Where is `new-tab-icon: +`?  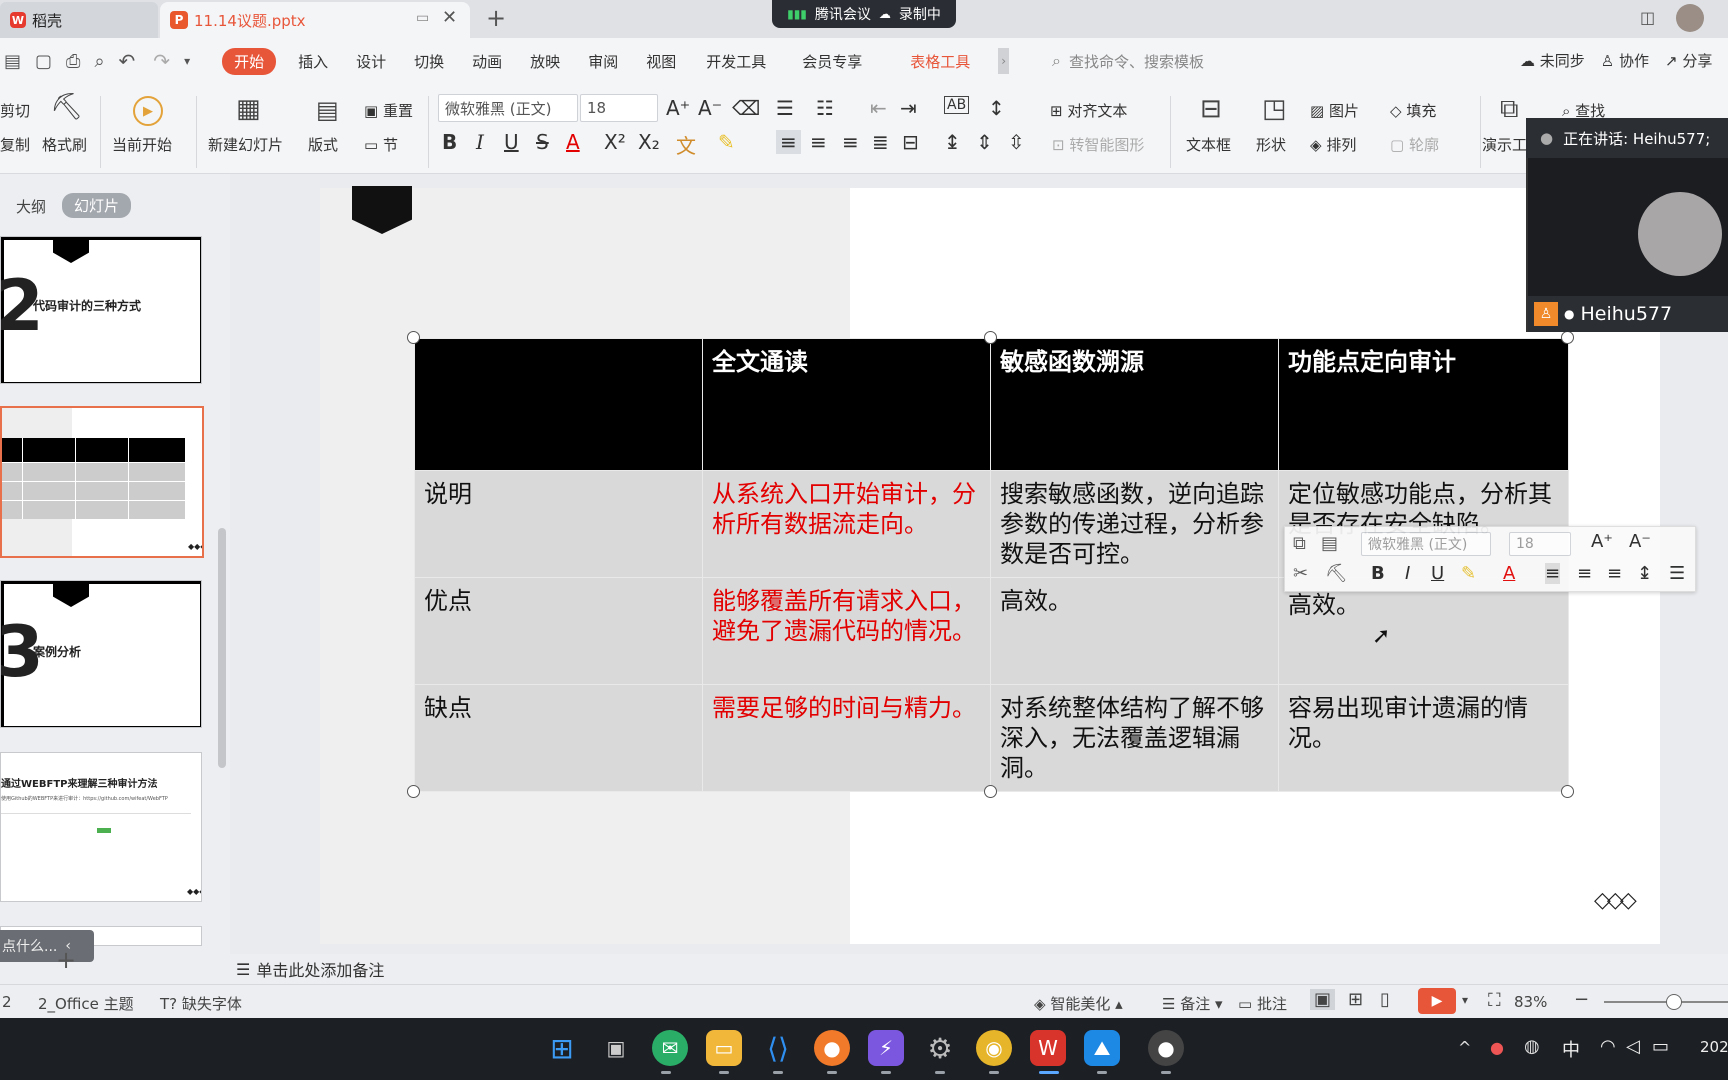 new-tab-icon: + is located at coordinates (496, 18).